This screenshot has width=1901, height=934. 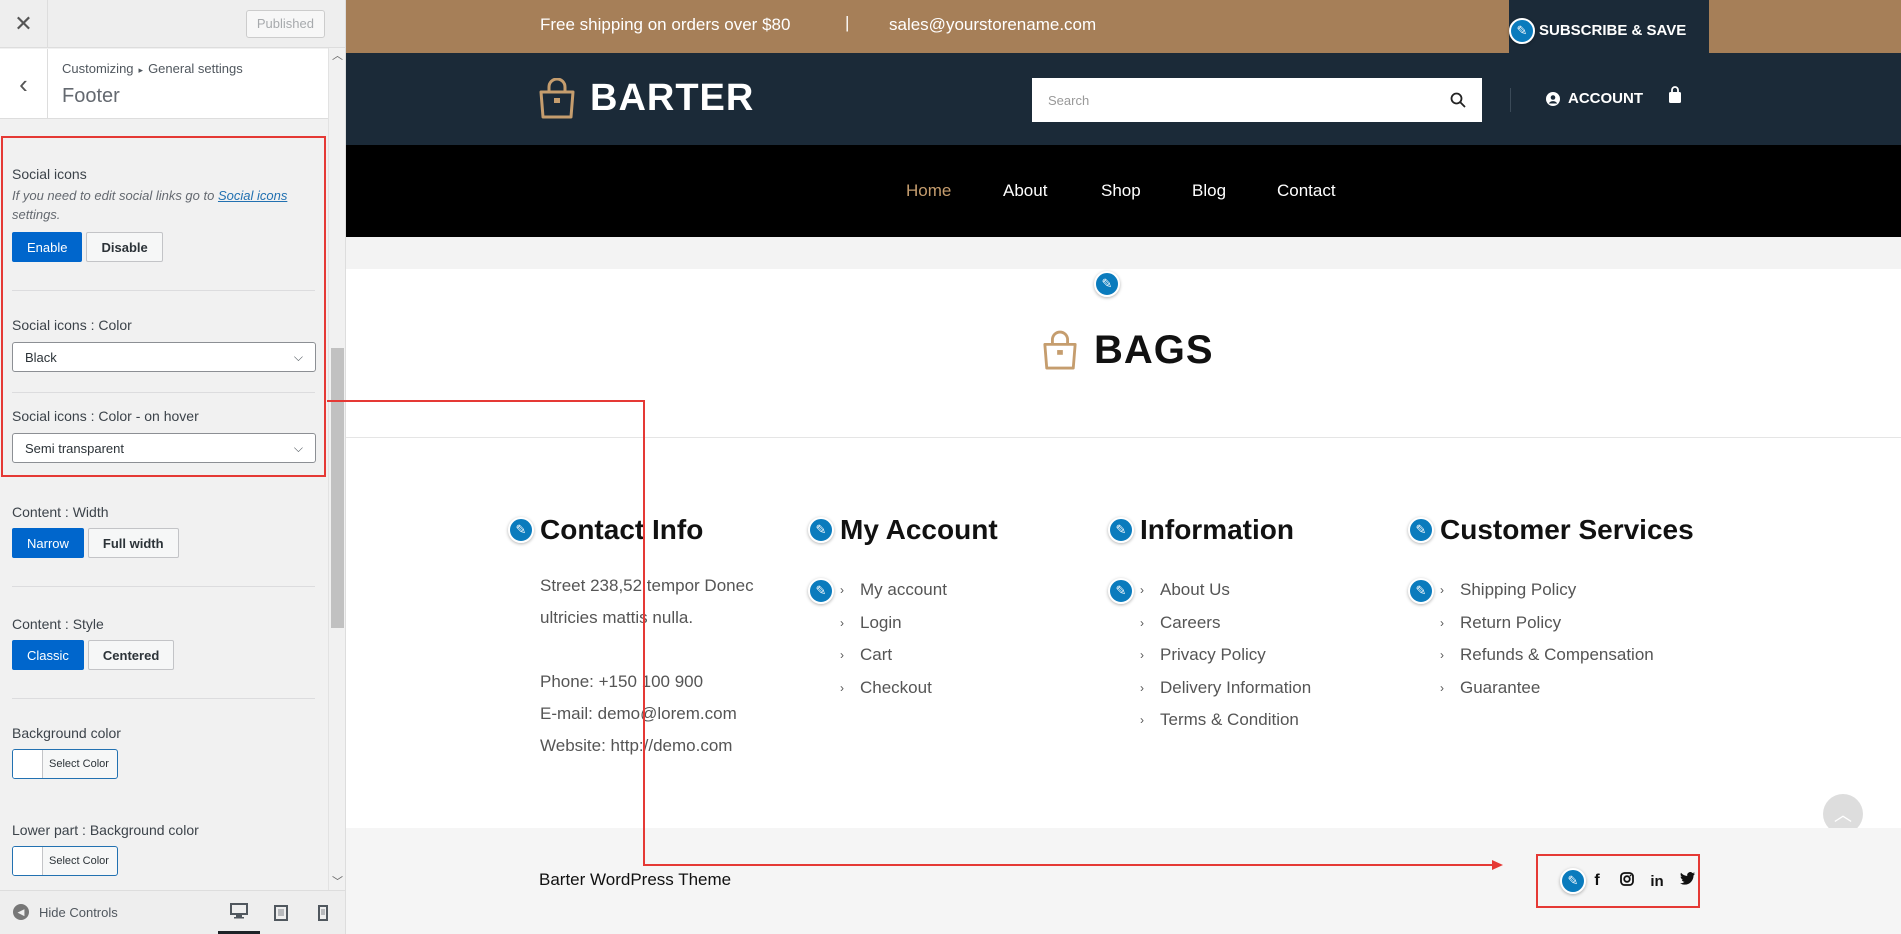 I want to click on list-item: › Terms & Condition, so click(x=1225, y=720).